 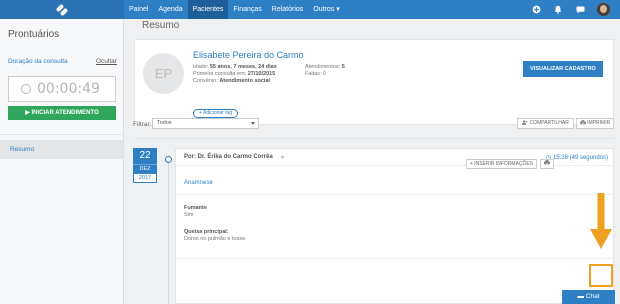 I want to click on insert-info-button: + INSERIR INFORMAÇÕES, so click(x=501, y=164).